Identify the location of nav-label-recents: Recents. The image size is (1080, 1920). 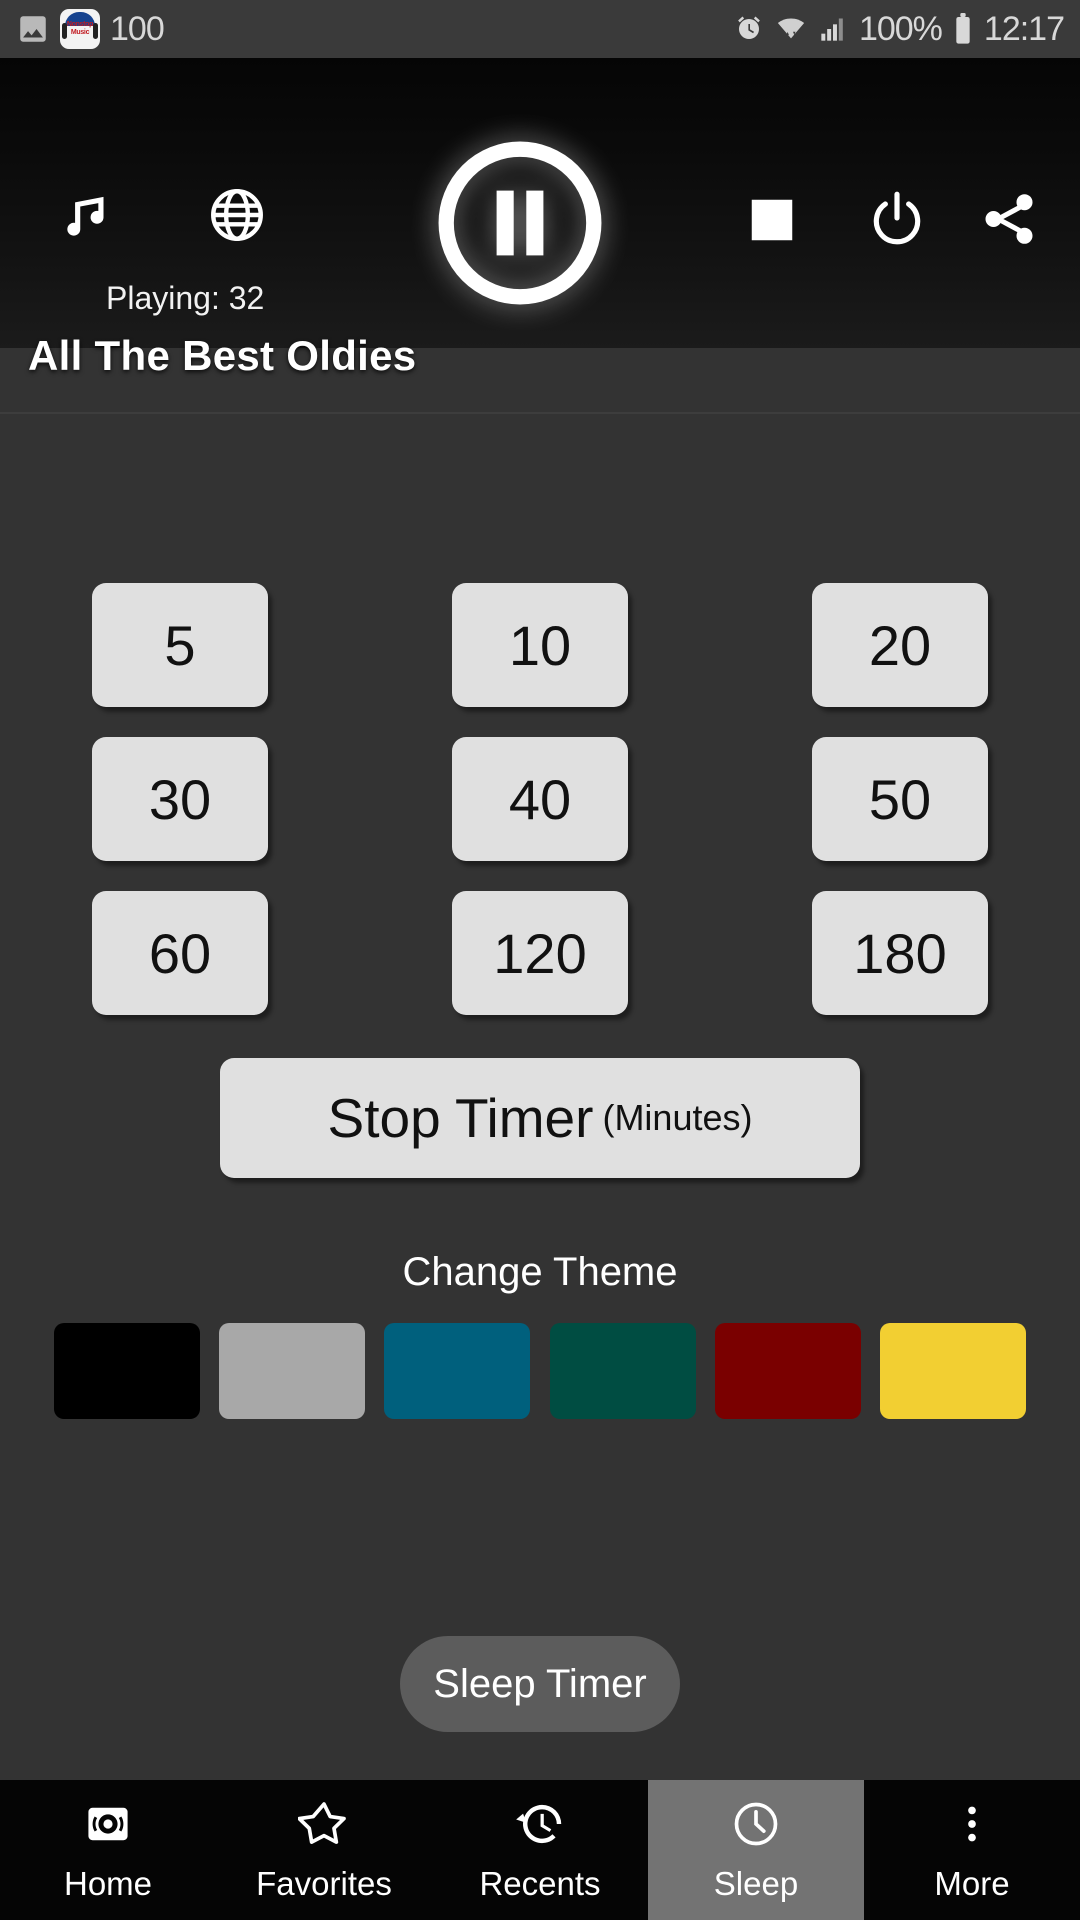
(540, 1883).